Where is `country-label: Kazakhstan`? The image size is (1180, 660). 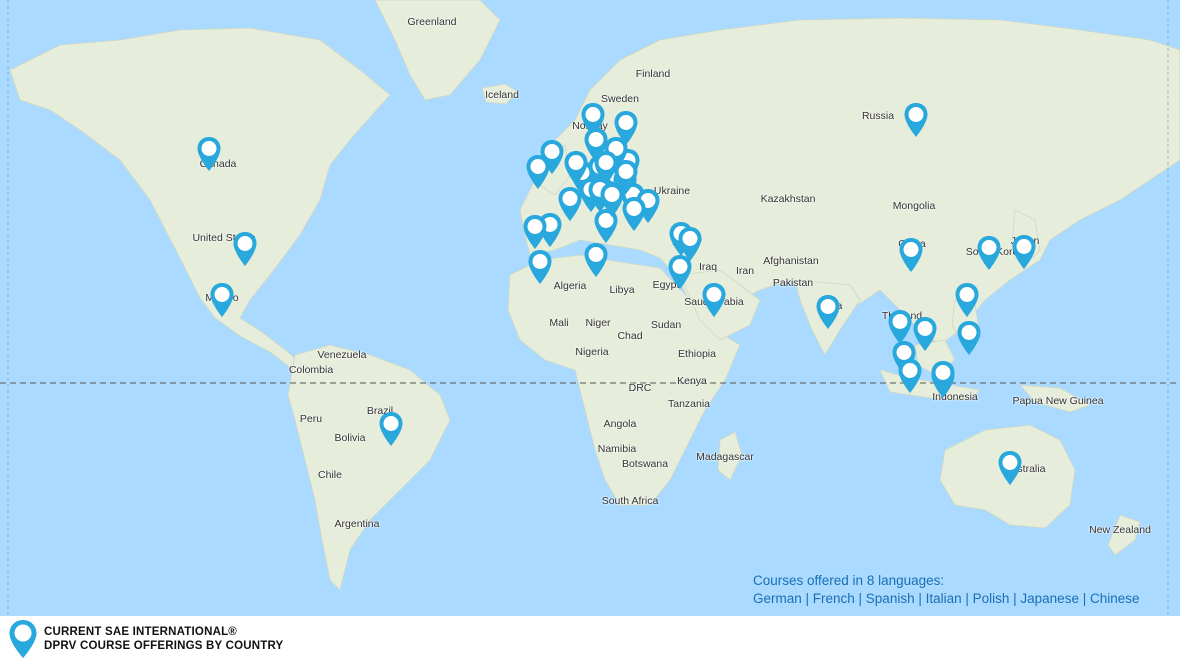 country-label: Kazakhstan is located at coordinates (788, 199).